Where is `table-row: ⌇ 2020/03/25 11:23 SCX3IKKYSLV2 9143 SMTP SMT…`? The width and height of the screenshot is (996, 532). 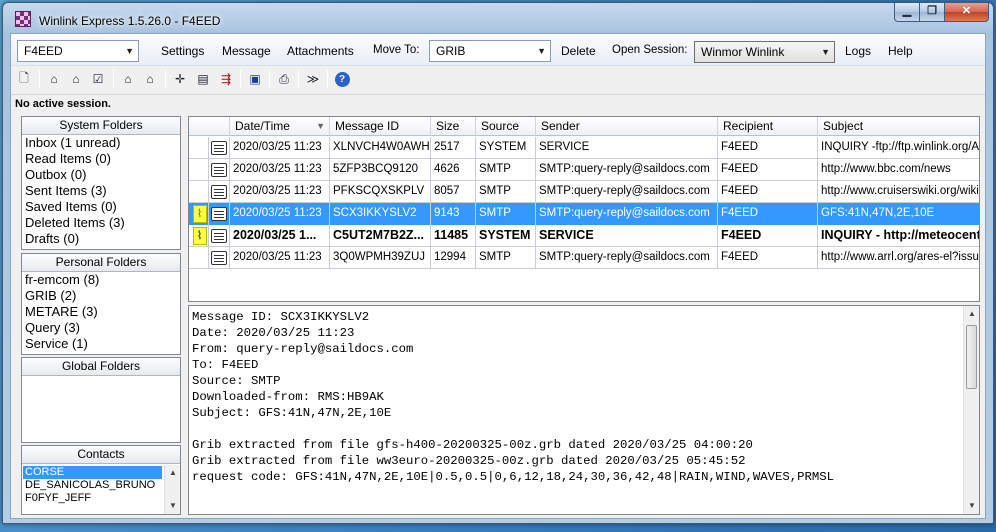
table-row: ⌇ 2020/03/25 11:23 SCX3IKKYSLV2 9143 SMTP SMT… is located at coordinates (584, 214).